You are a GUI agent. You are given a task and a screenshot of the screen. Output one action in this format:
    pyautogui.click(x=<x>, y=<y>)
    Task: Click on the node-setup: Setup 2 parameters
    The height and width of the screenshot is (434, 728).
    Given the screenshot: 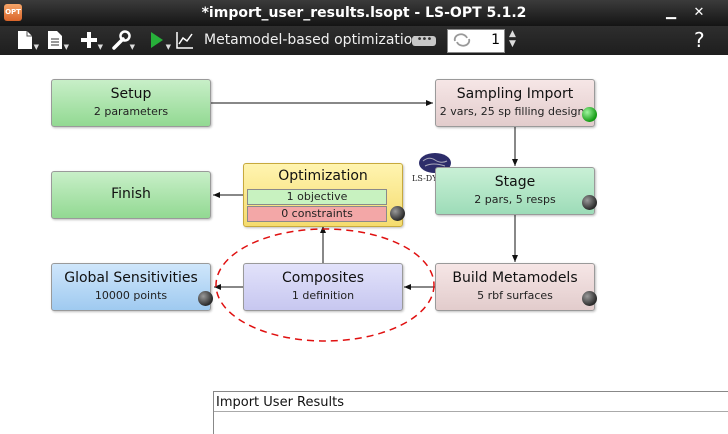 What is the action you would take?
    pyautogui.click(x=131, y=103)
    